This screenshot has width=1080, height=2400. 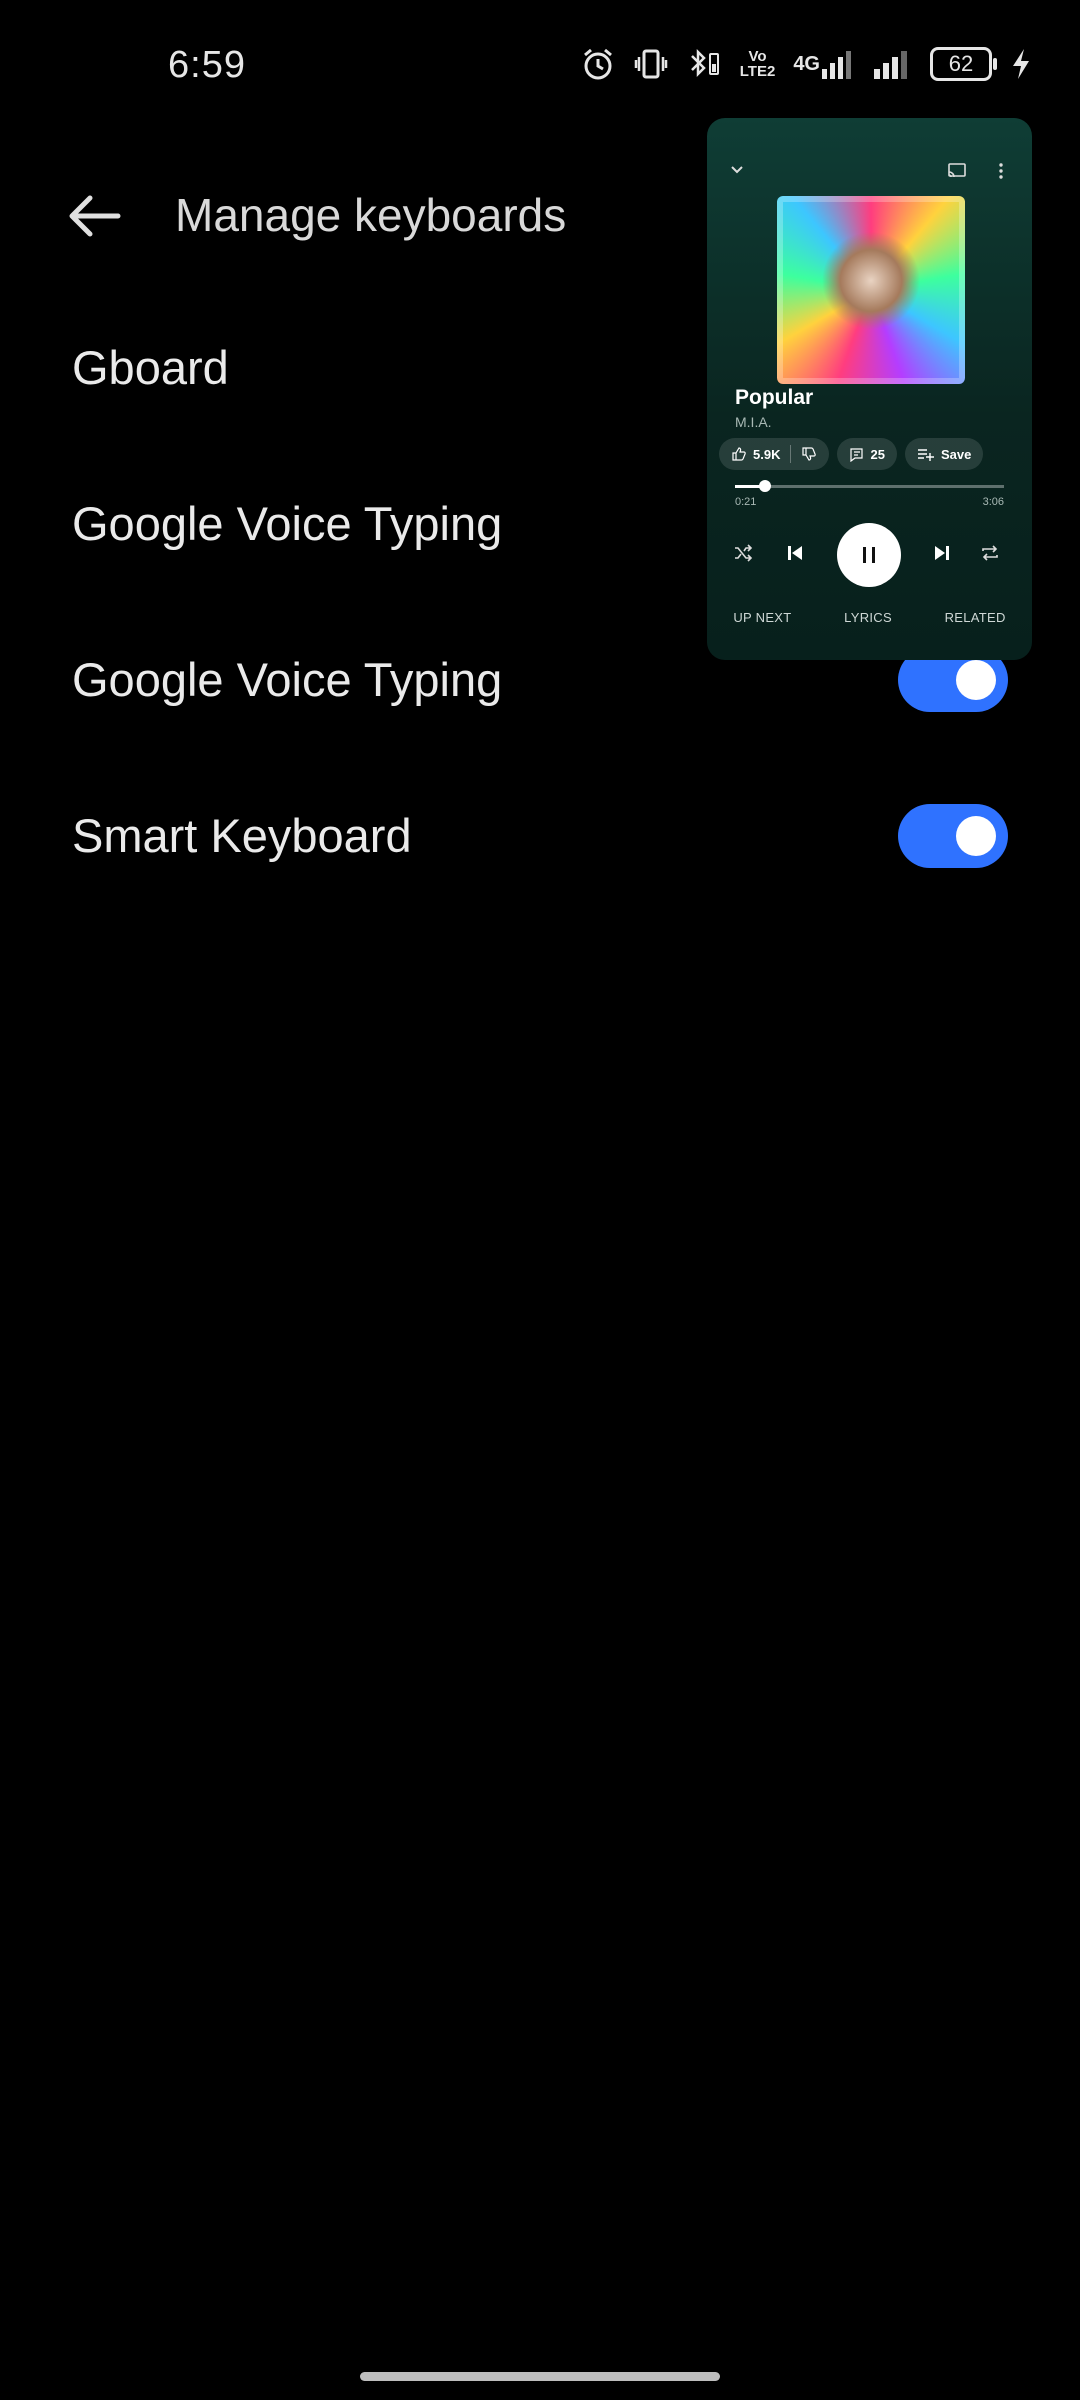 I want to click on comments-chip: 25, so click(x=867, y=454).